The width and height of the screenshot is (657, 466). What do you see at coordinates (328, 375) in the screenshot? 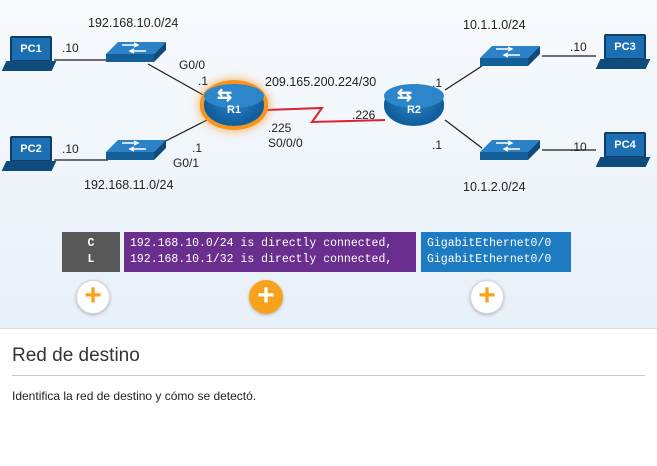
I see `panel-divider` at bounding box center [328, 375].